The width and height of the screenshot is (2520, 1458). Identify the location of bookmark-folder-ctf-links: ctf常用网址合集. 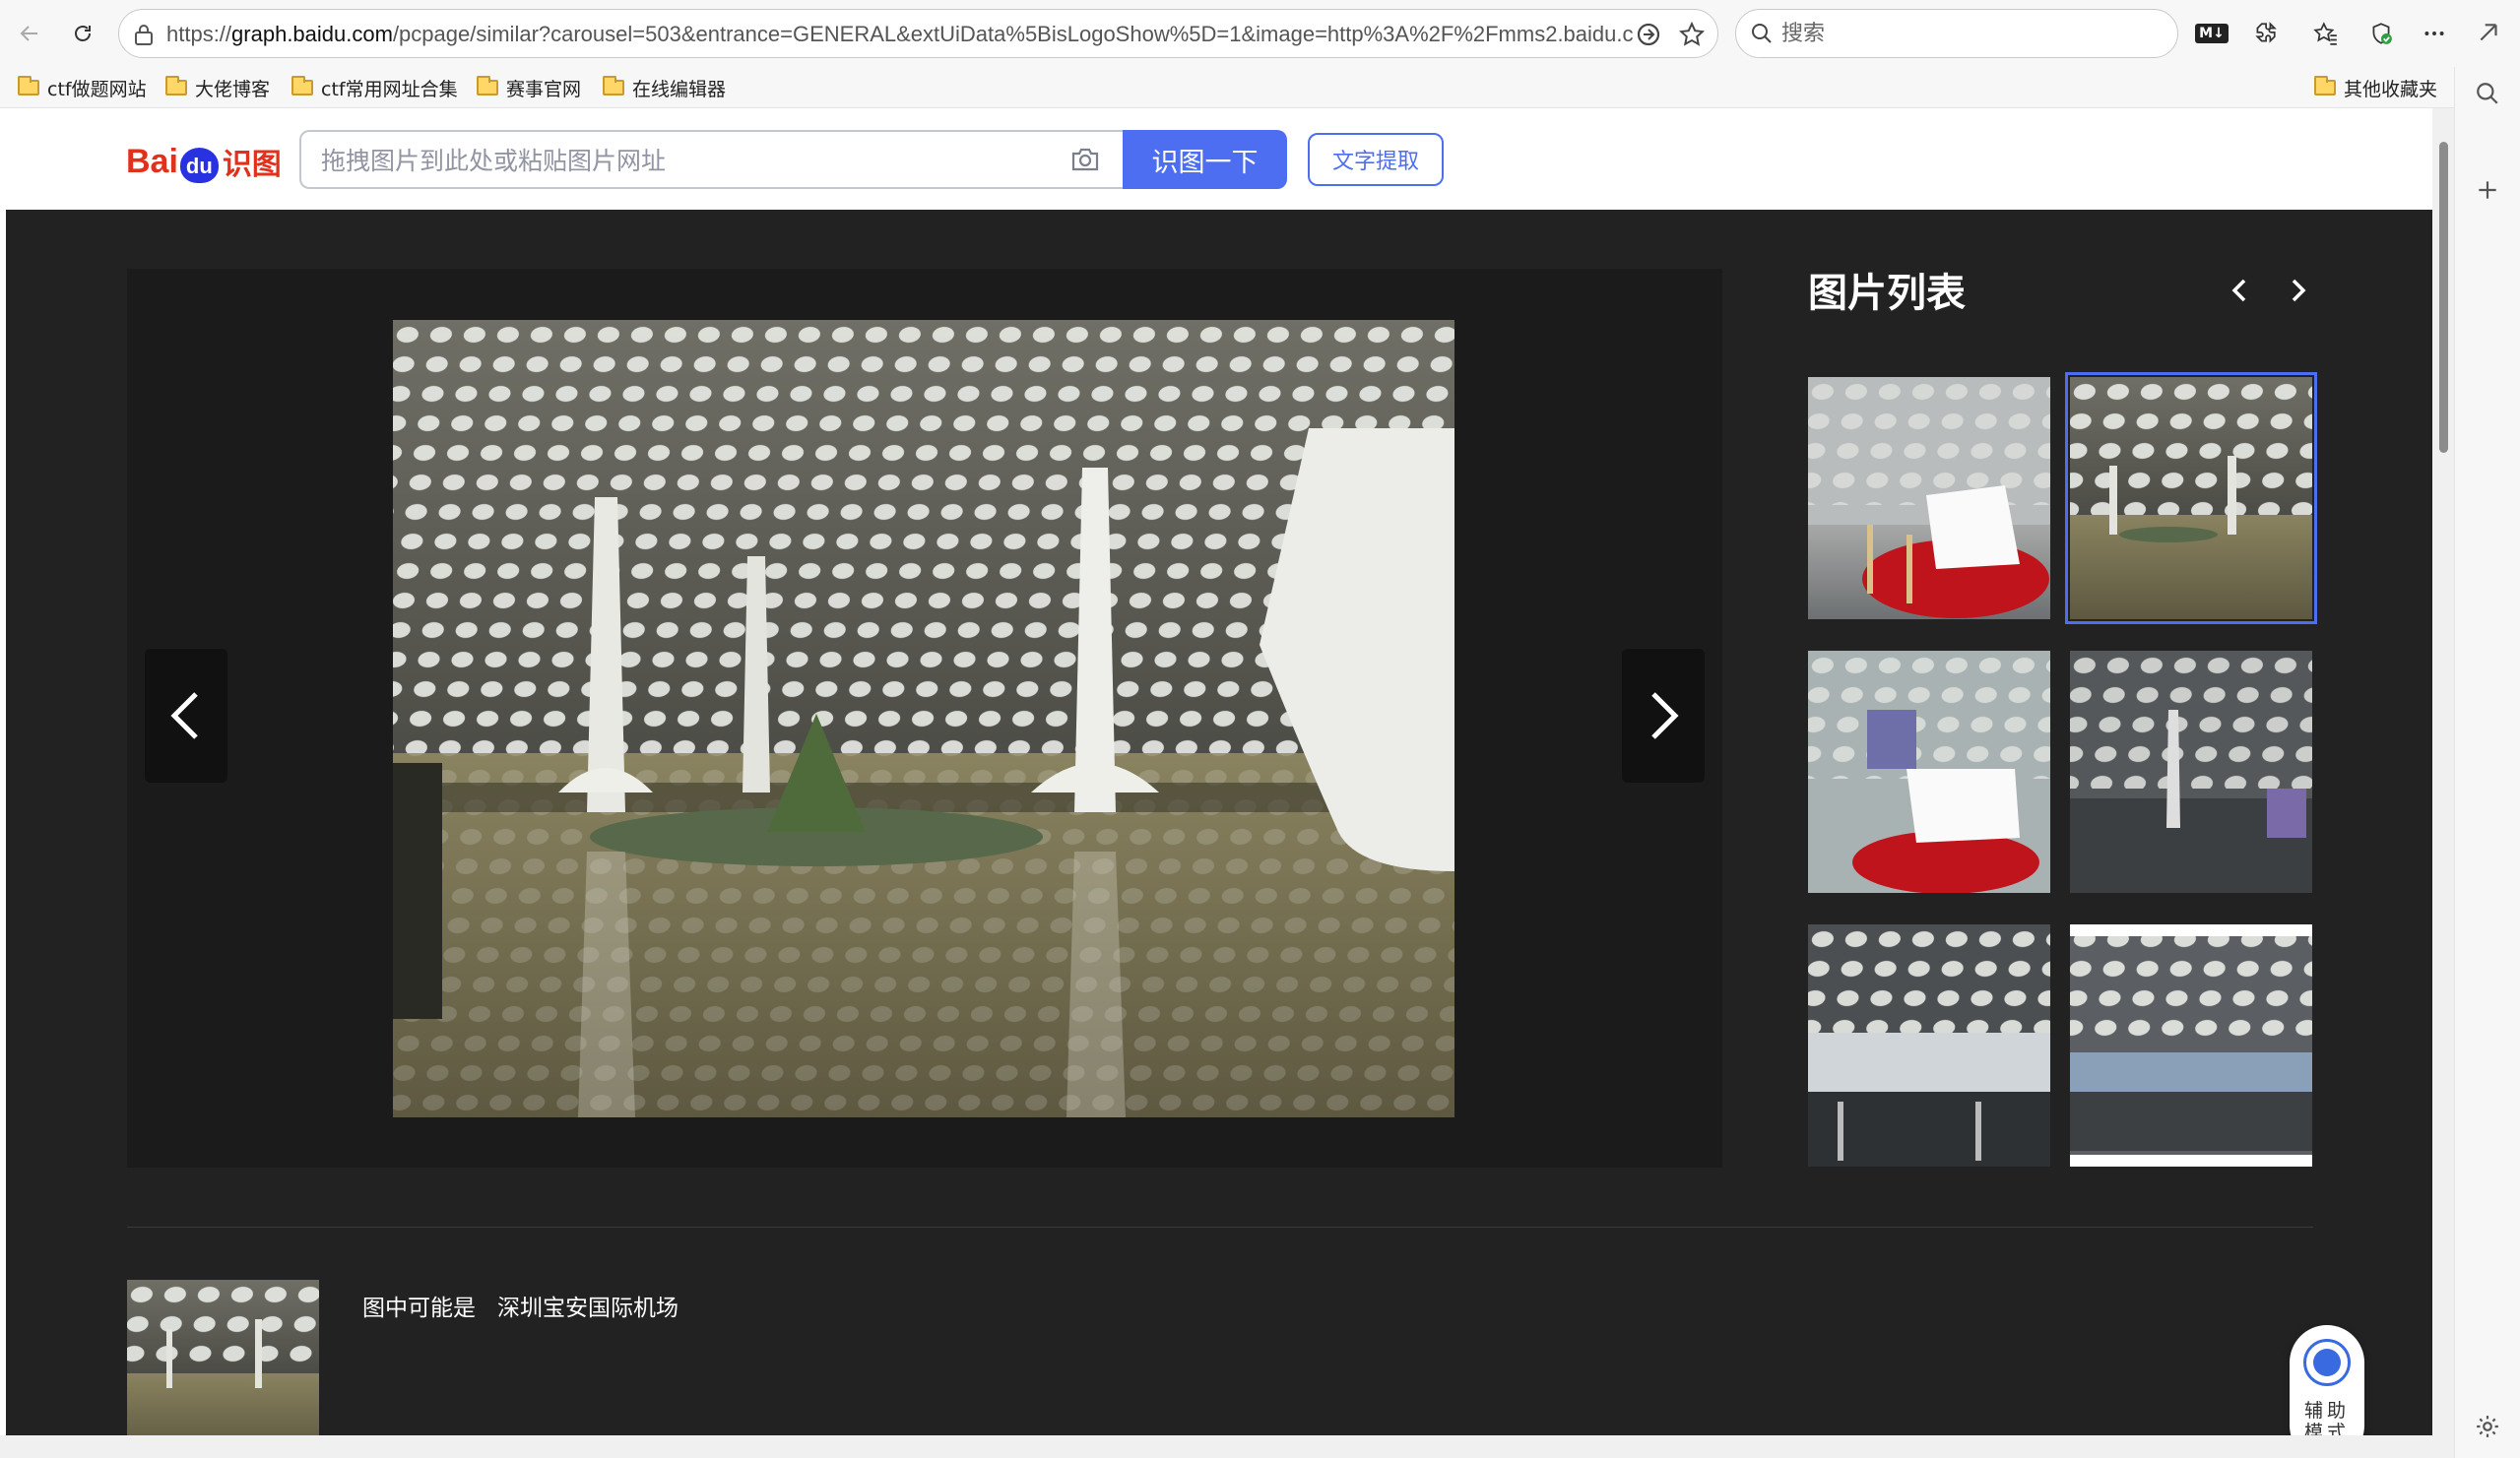
(374, 87).